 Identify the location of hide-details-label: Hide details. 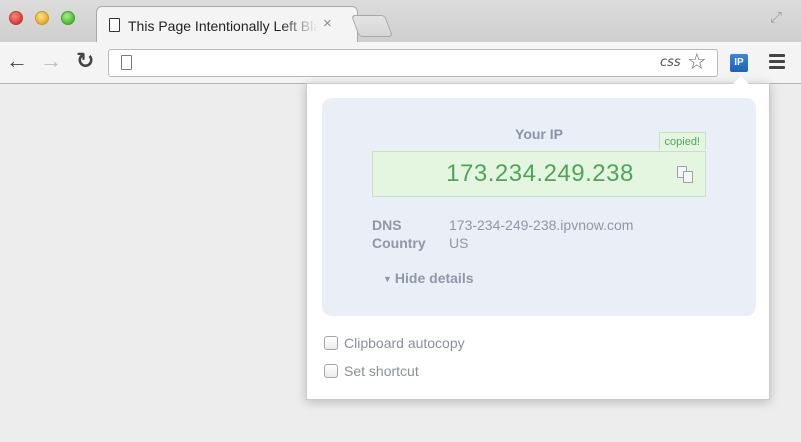
(434, 278).